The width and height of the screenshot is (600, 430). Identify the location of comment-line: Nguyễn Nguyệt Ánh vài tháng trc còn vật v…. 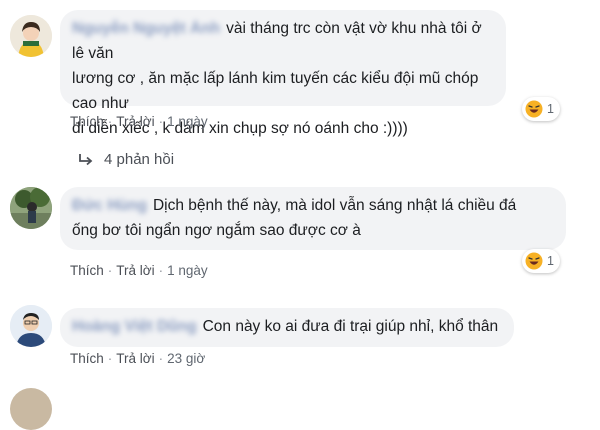
(283, 41).